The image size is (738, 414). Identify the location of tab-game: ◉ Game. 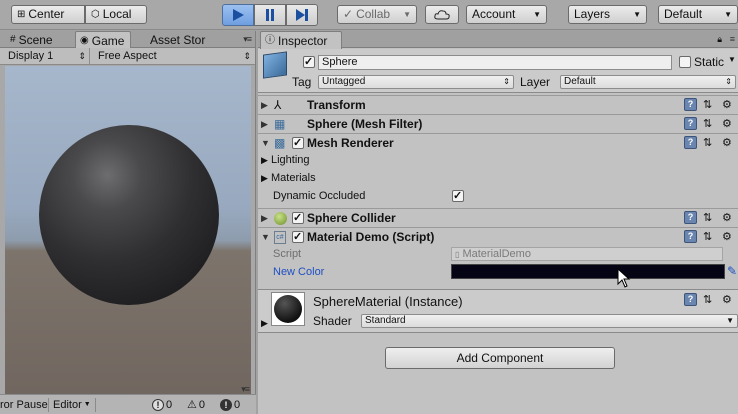
(103, 40).